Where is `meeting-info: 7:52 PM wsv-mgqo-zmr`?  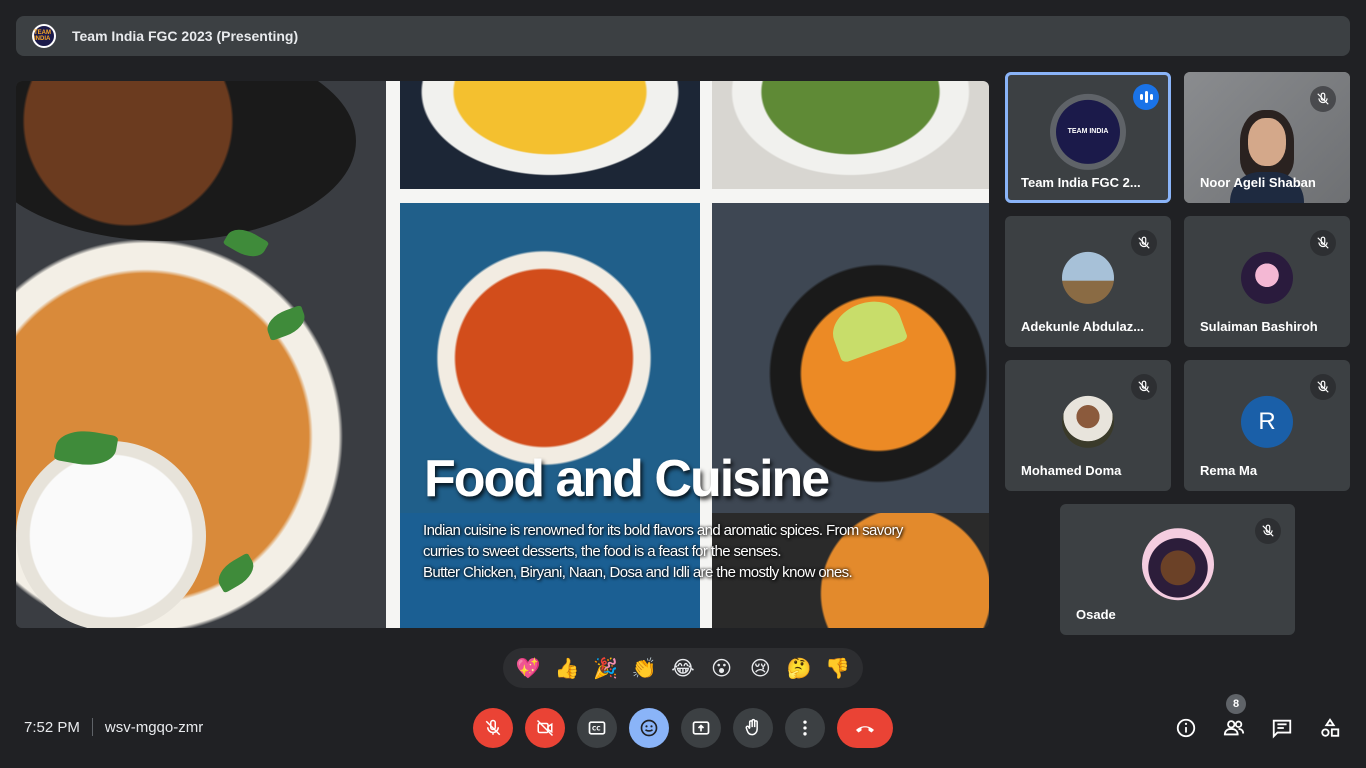 meeting-info: 7:52 PM wsv-mgqo-zmr is located at coordinates (113, 727).